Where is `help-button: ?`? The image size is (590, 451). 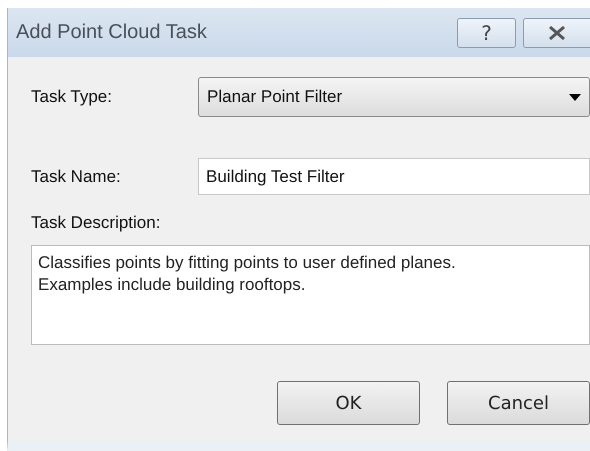 help-button: ? is located at coordinates (486, 33).